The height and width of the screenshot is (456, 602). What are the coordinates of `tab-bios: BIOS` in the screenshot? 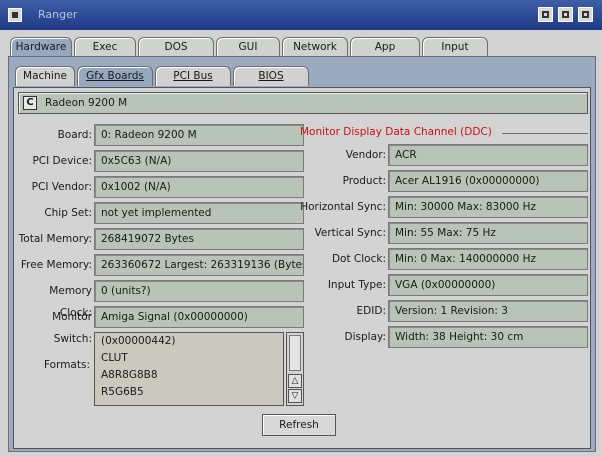 It's located at (271, 76).